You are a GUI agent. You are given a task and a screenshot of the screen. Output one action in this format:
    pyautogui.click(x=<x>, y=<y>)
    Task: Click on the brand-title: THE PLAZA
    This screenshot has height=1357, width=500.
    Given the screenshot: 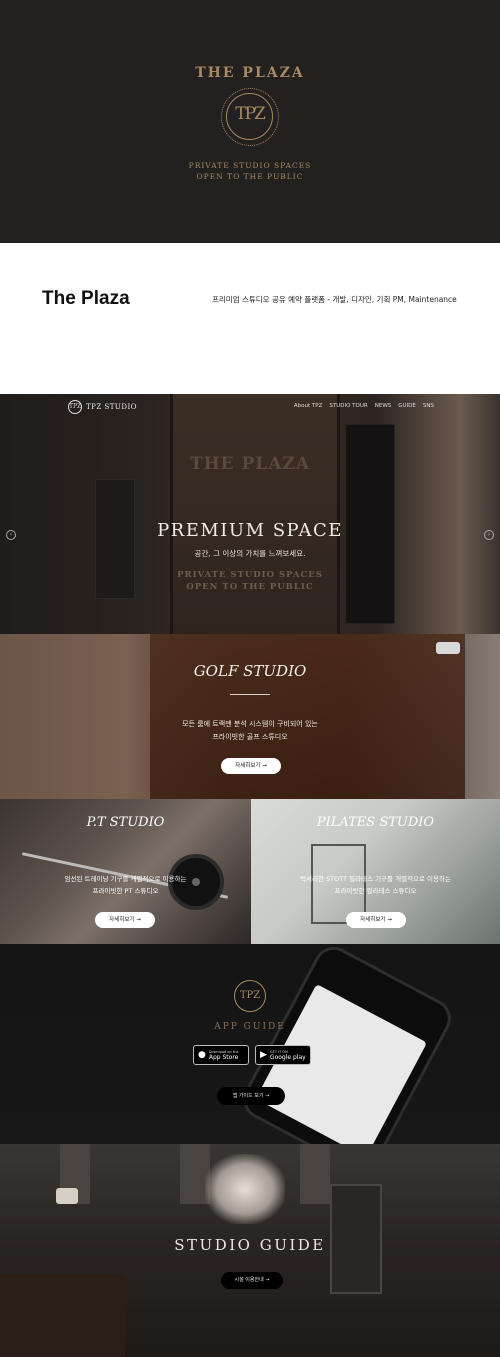 What is the action you would take?
    pyautogui.click(x=250, y=73)
    